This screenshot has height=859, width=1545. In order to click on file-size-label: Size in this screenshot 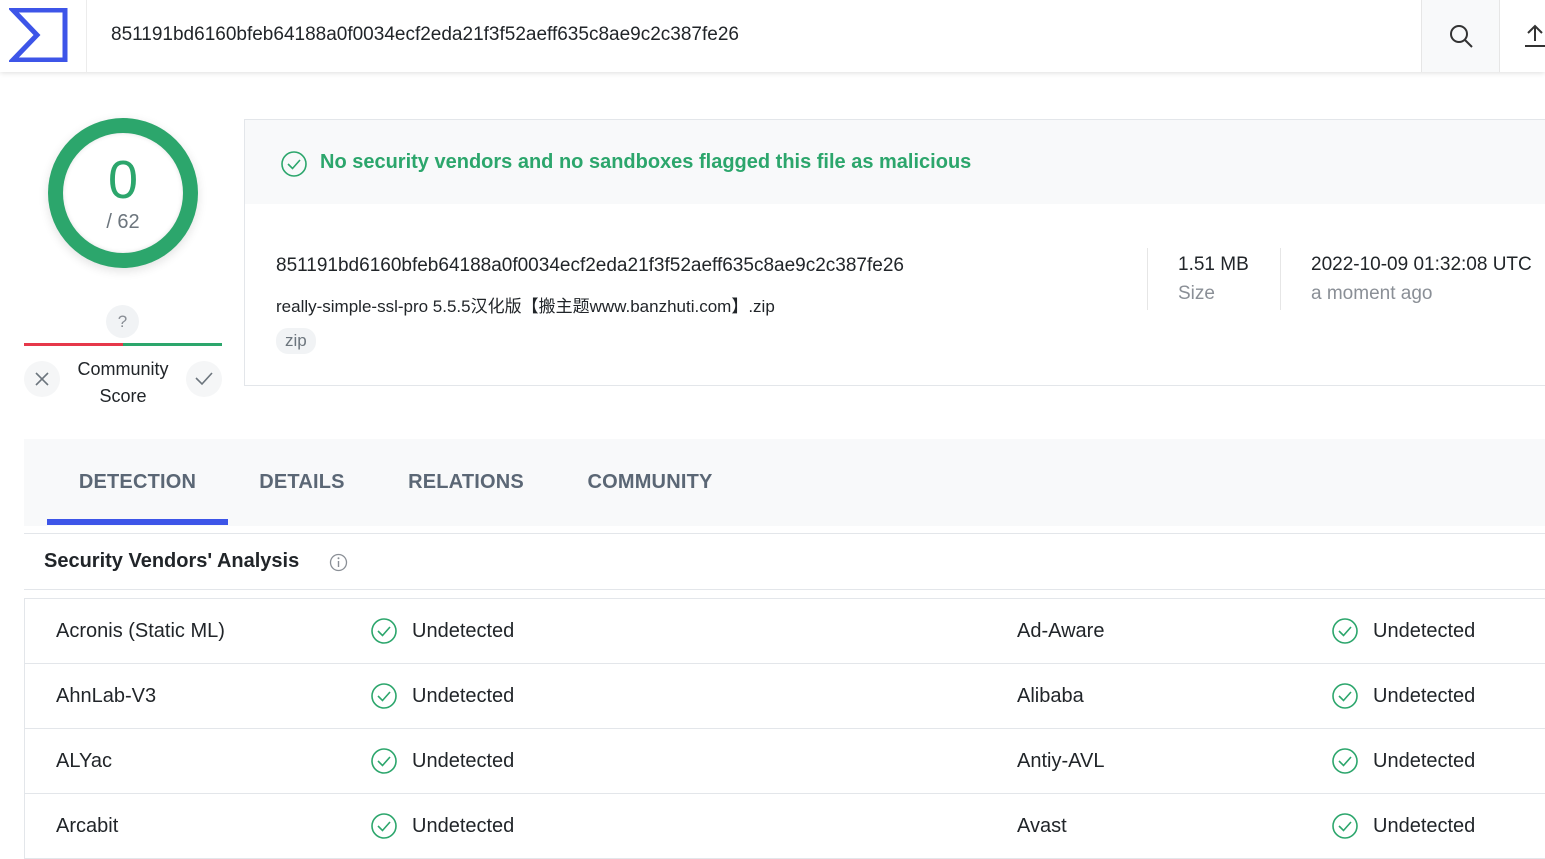, I will do `click(1196, 293)`.